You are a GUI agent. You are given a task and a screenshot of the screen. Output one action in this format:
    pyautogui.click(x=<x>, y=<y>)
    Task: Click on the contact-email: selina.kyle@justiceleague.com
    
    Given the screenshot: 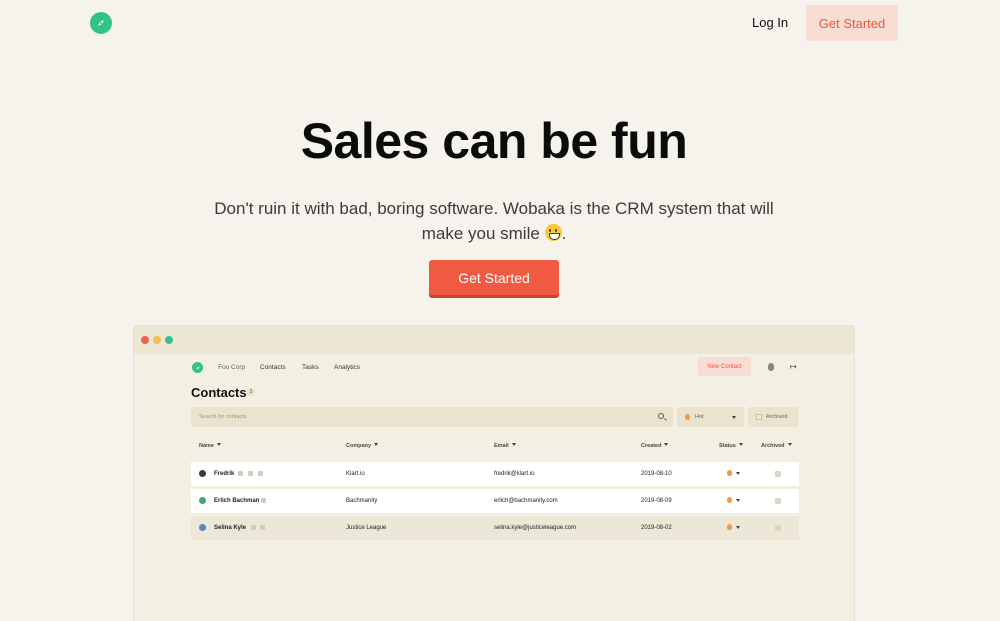 What is the action you would take?
    pyautogui.click(x=535, y=528)
    